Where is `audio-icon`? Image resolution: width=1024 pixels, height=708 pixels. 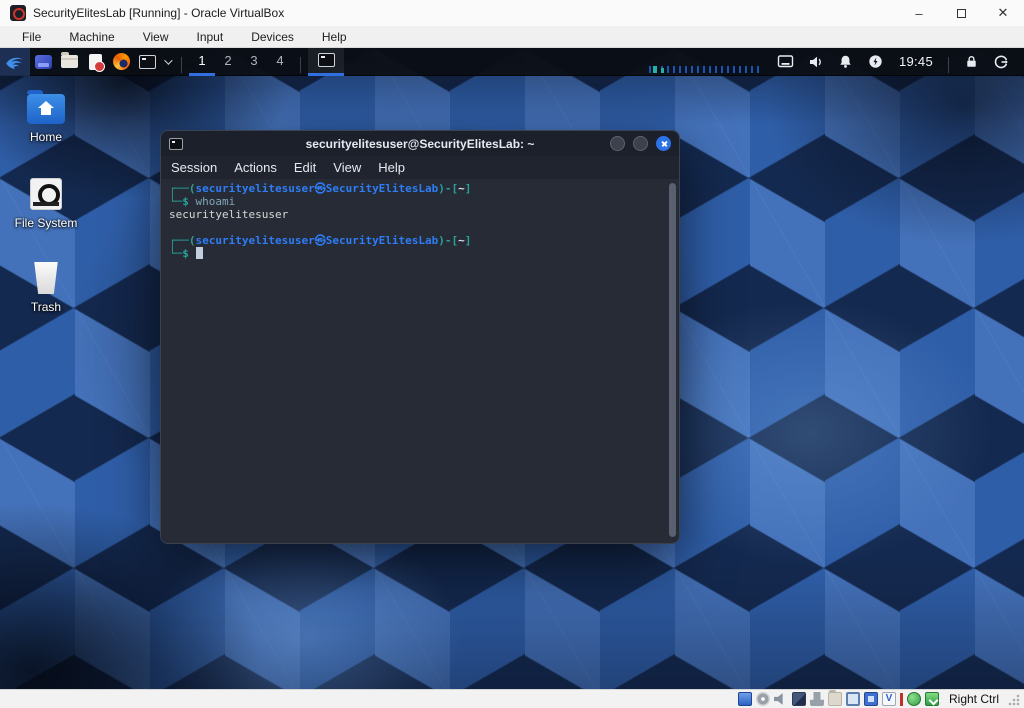 audio-icon is located at coordinates (778, 699).